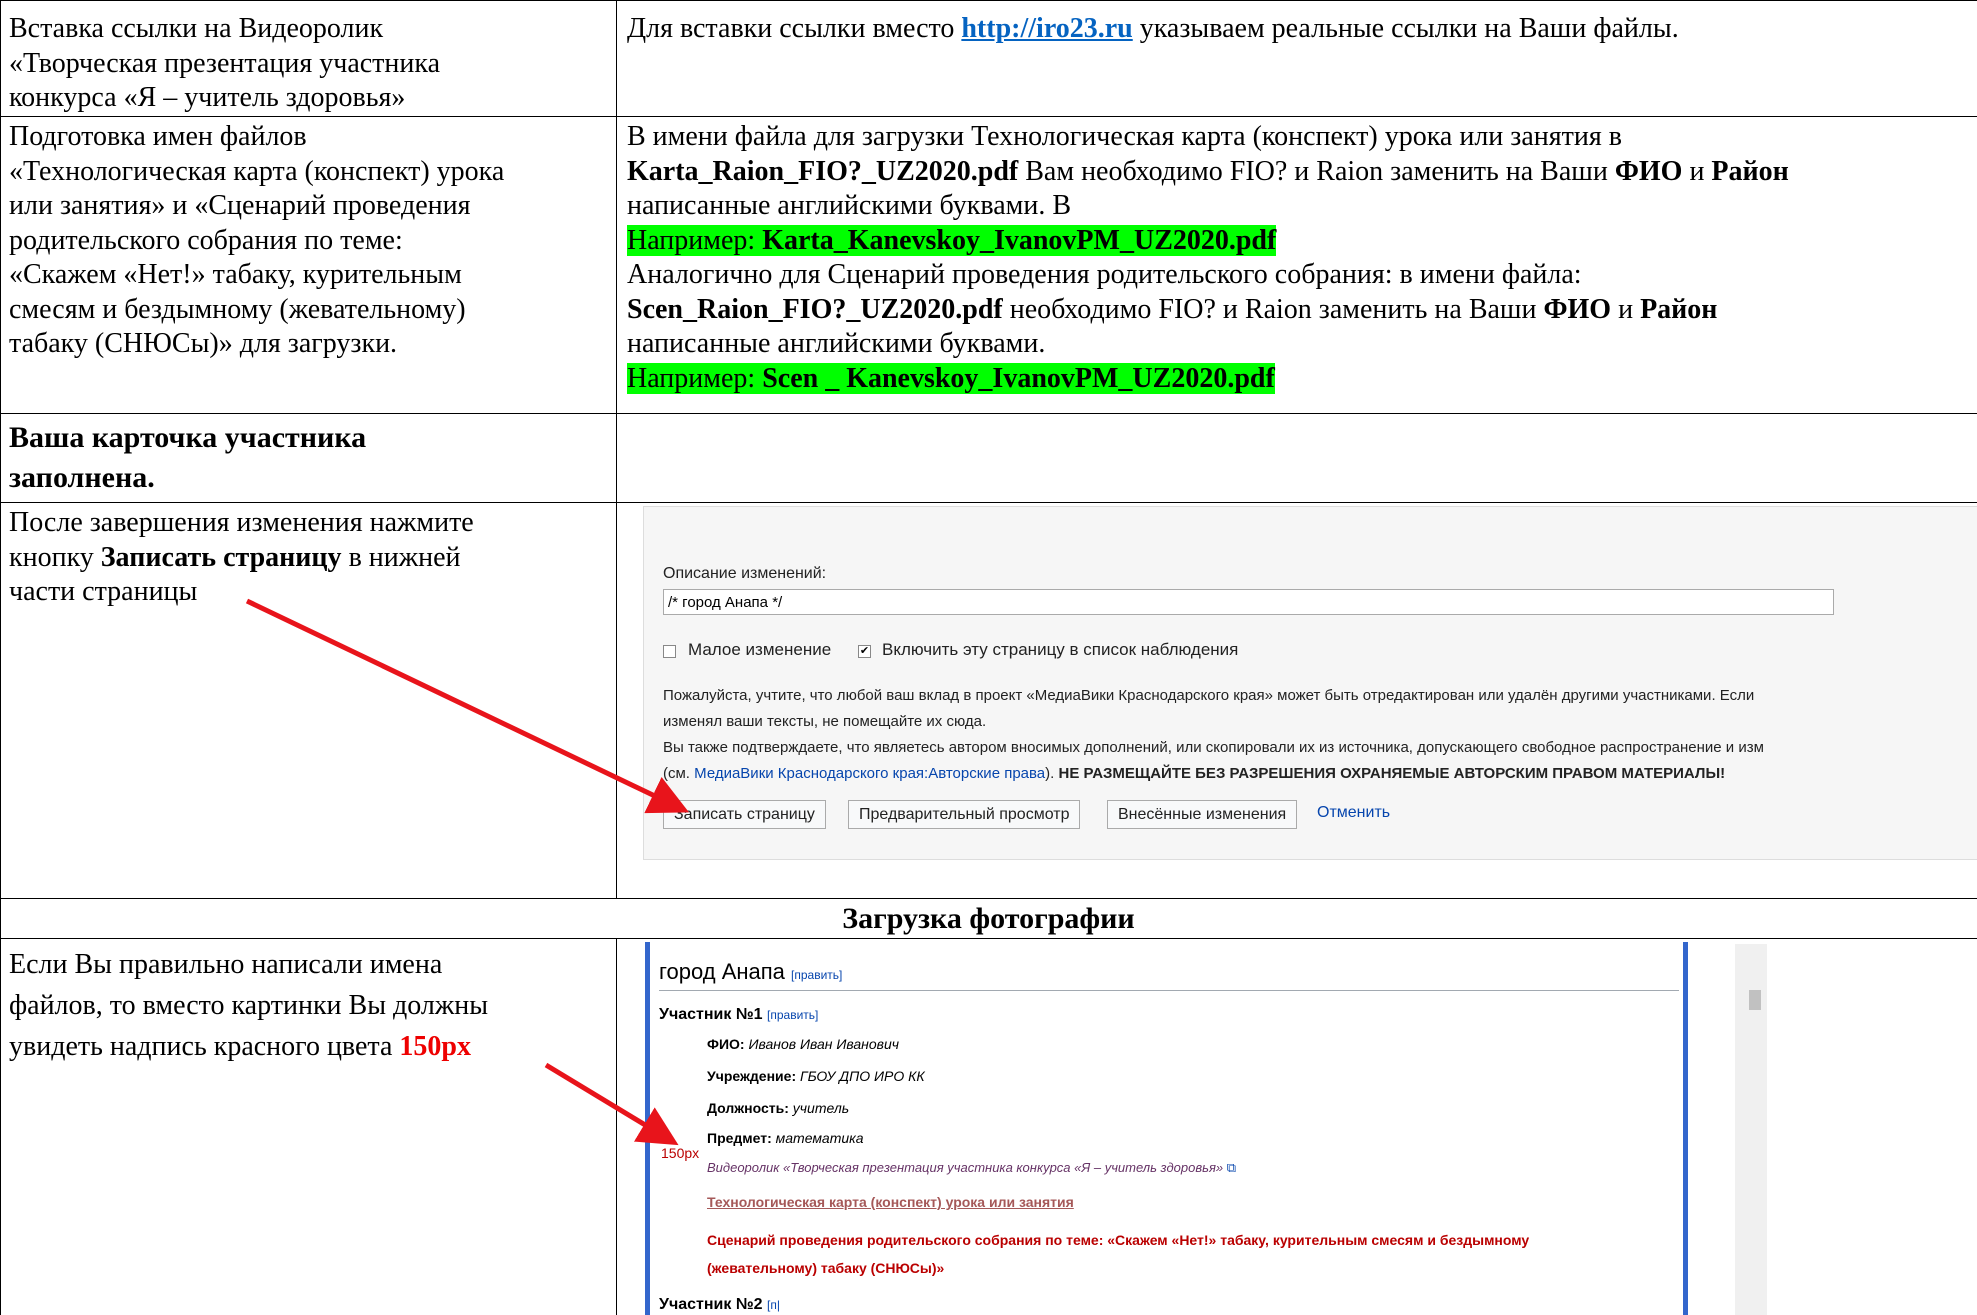  Describe the element at coordinates (695, 240) in the screenshot. I see `text: Например:` at that location.